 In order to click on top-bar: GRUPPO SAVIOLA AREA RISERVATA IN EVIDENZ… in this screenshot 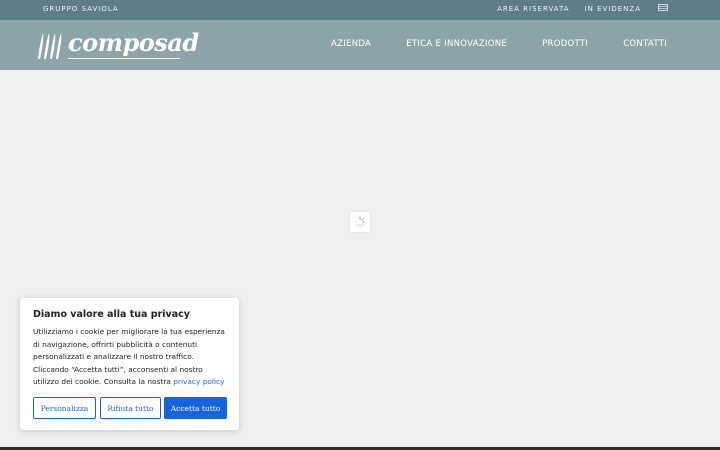, I will do `click(360, 10)`.